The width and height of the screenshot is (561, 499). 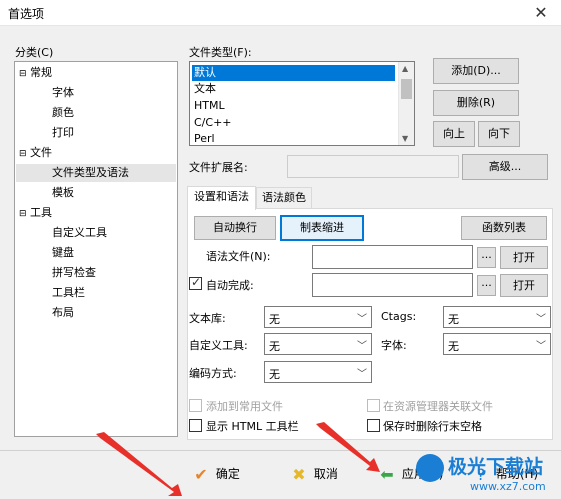 What do you see at coordinates (392, 285) in the screenshot?
I see `autocomplete-input` at bounding box center [392, 285].